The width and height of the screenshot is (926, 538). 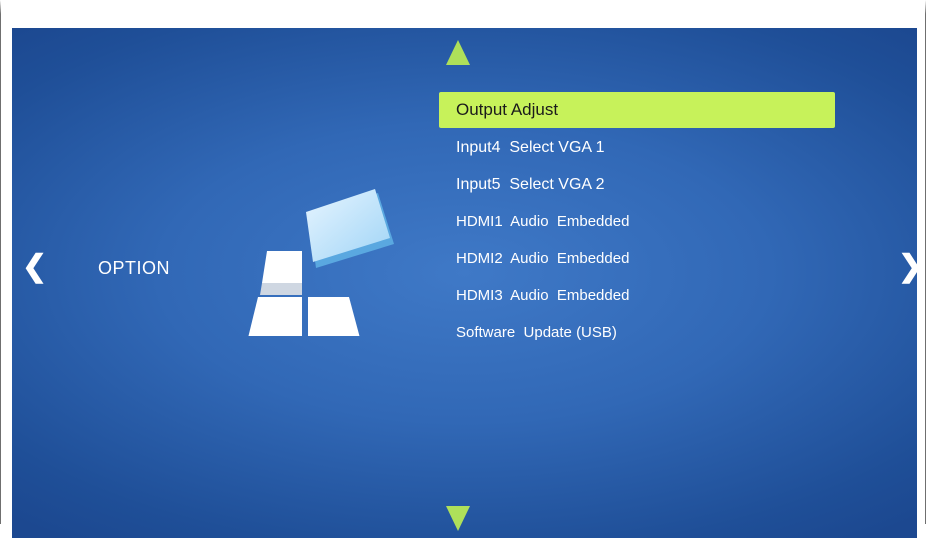 I want to click on blue-tile, so click(x=350, y=228).